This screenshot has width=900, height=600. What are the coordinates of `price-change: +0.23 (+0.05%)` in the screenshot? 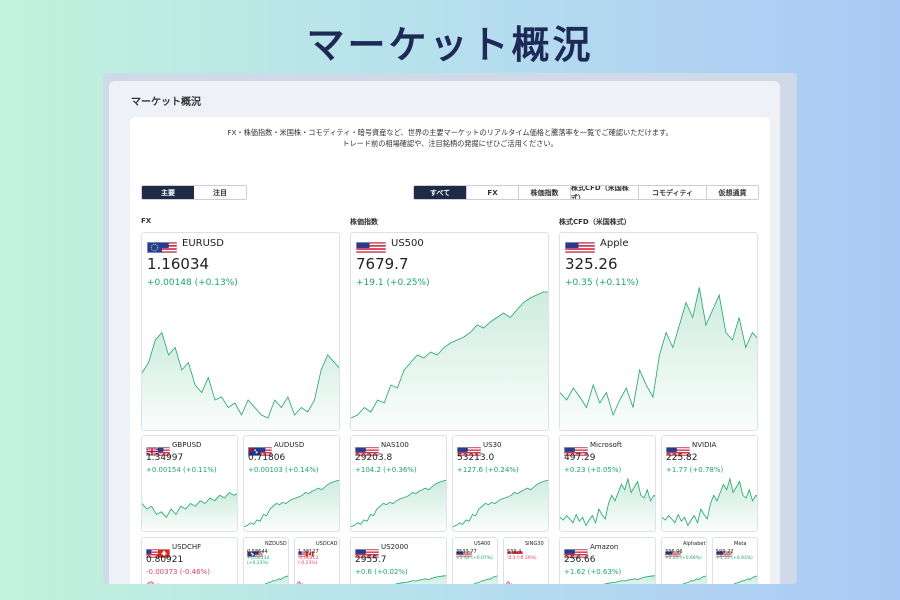 It's located at (593, 470).